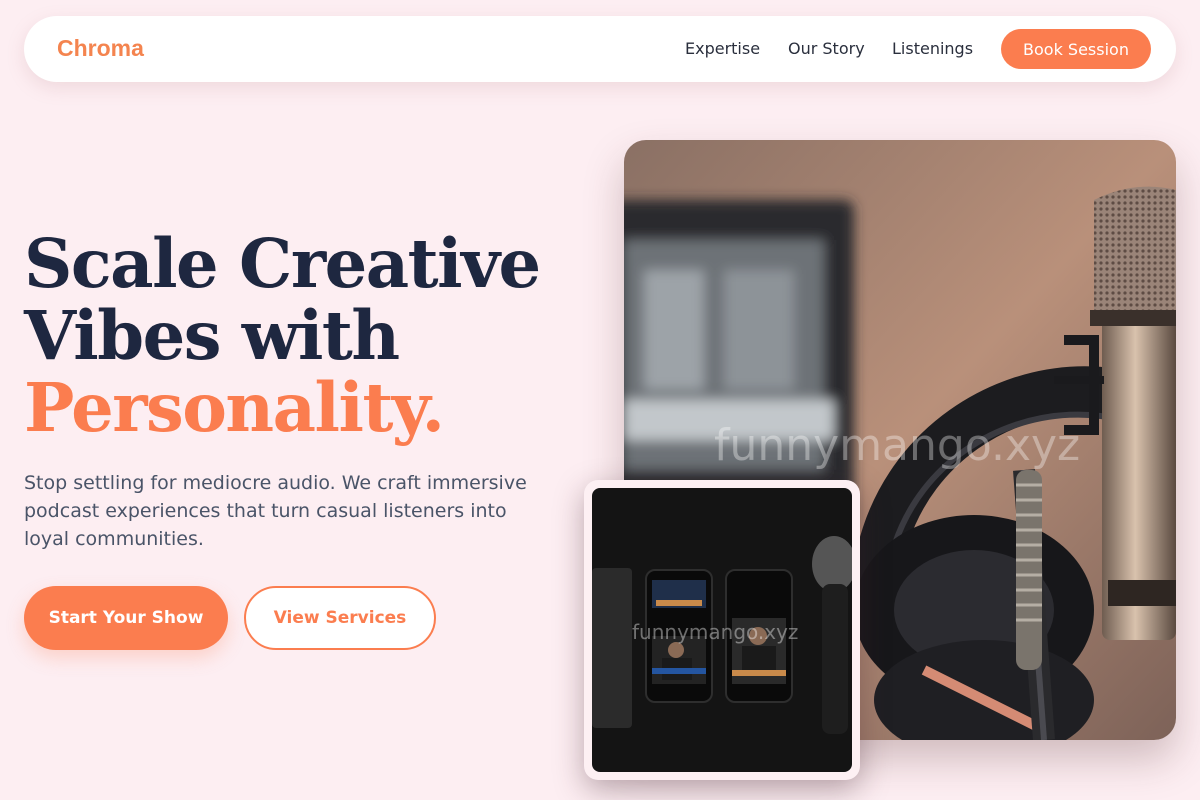 This screenshot has width=1200, height=800. I want to click on phones-illustration, so click(722, 630).